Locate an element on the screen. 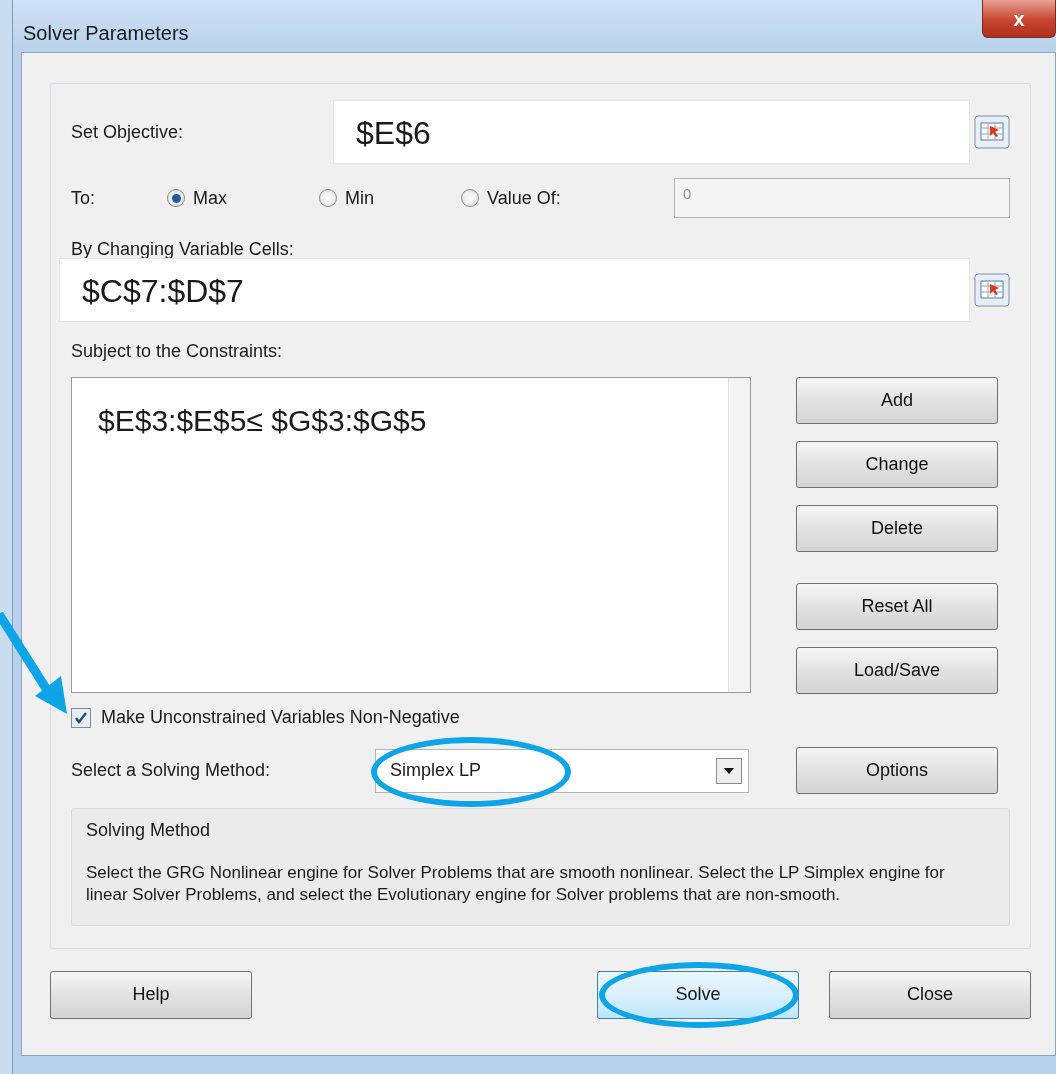 The width and height of the screenshot is (1056, 1074). constraint-action-button: Change is located at coordinates (897, 464).